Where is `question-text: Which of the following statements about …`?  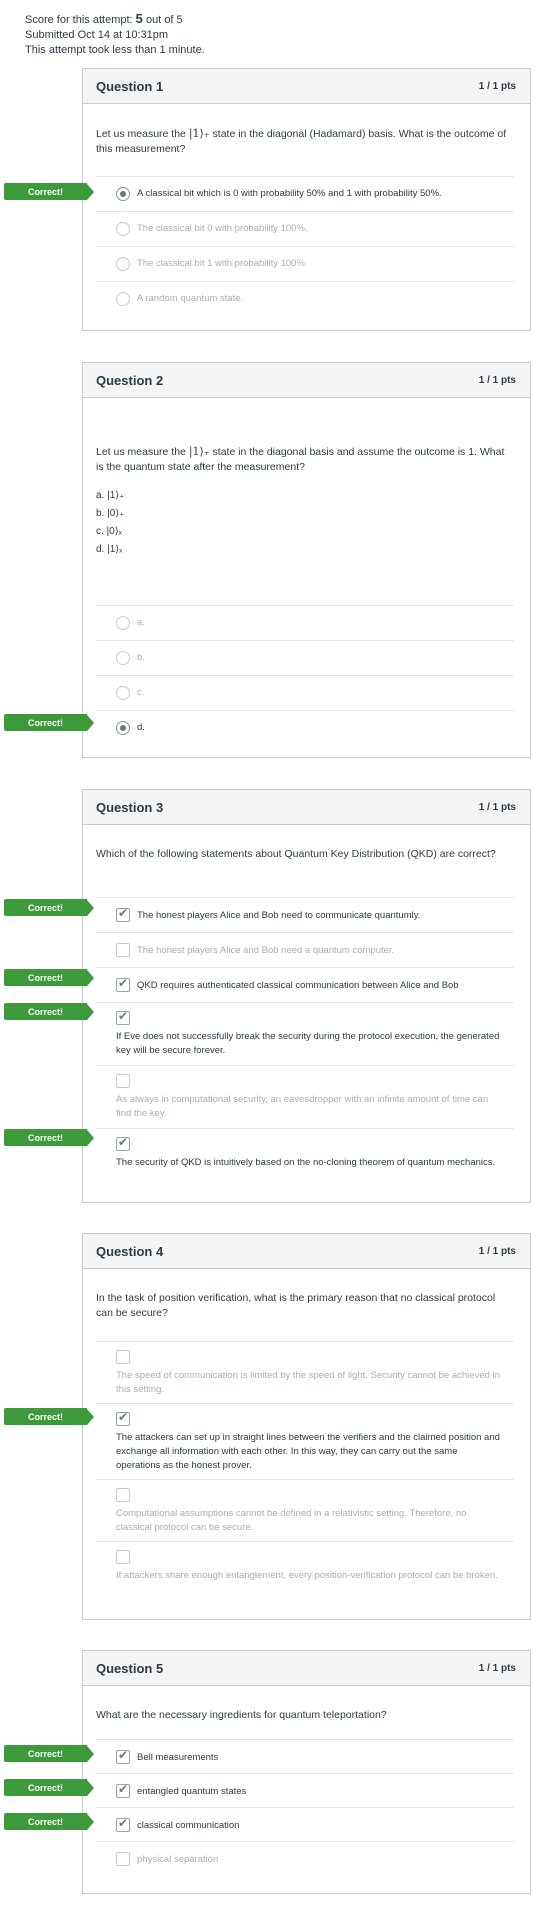
question-text: Which of the following statements about … is located at coordinates (296, 854).